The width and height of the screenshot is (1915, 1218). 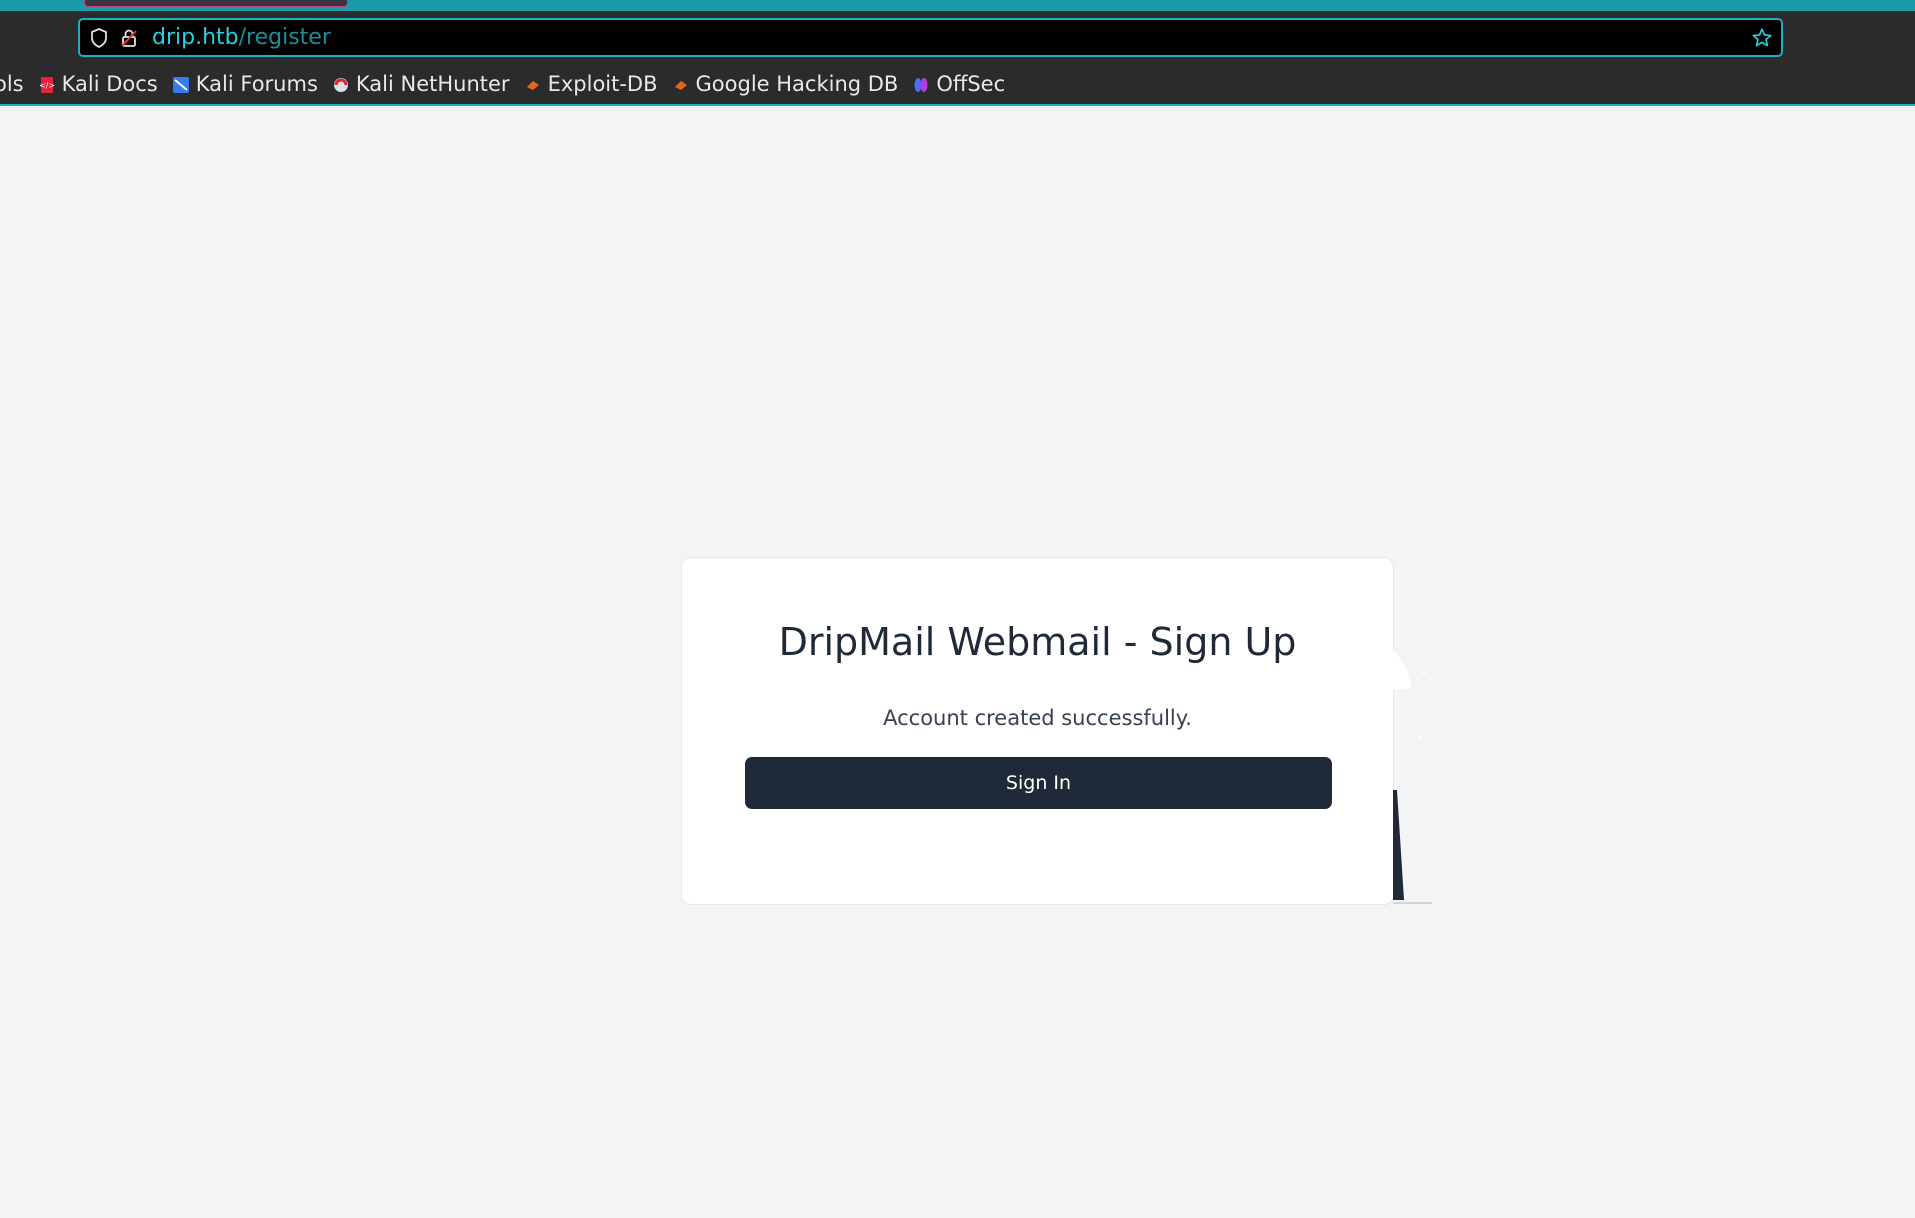 What do you see at coordinates (971, 84) in the screenshot?
I see `bookmark-label: OffSec` at bounding box center [971, 84].